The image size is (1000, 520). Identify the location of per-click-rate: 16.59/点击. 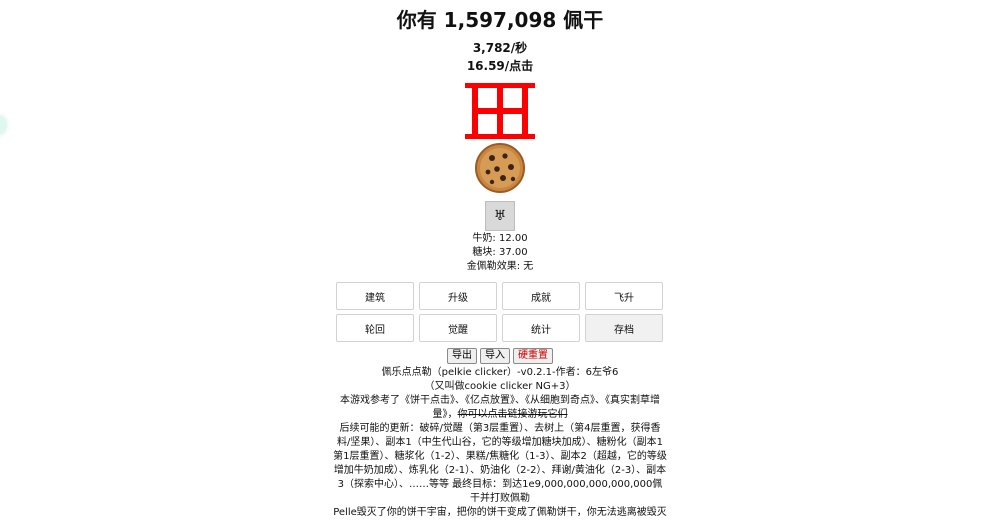
(500, 66).